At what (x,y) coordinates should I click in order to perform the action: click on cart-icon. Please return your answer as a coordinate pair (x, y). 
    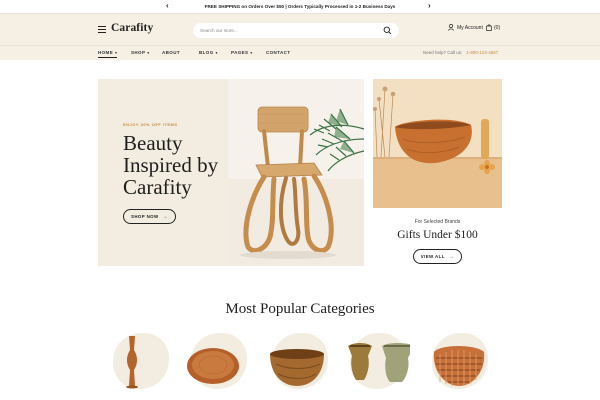
    Looking at the image, I should click on (489, 27).